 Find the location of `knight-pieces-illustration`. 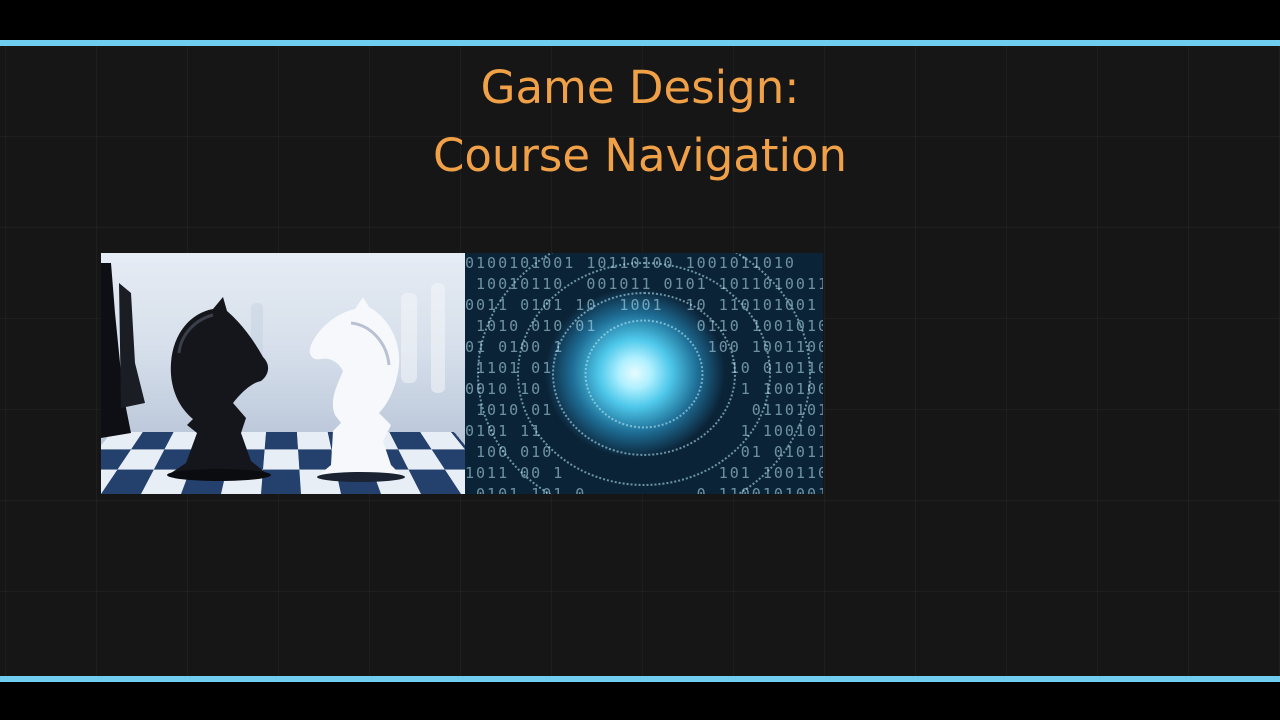

knight-pieces-illustration is located at coordinates (273, 372).